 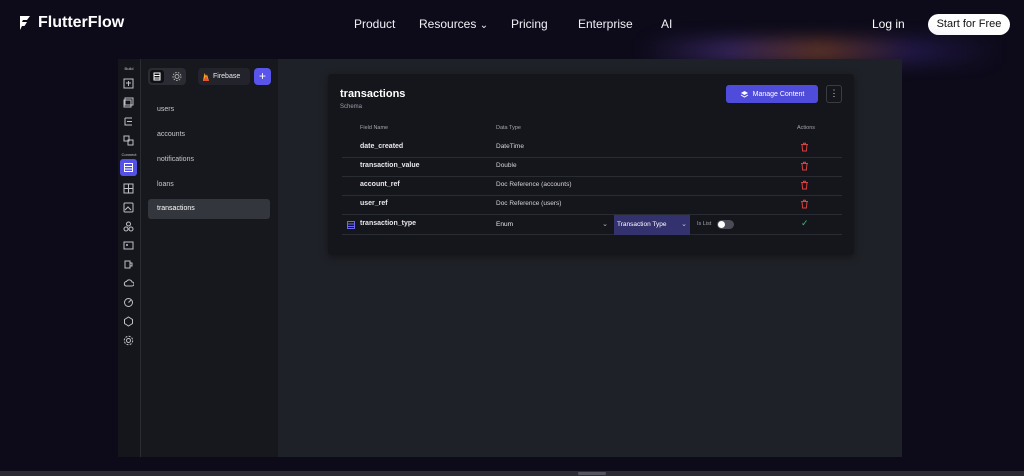 I want to click on firebase-icon, so click(x=206, y=76).